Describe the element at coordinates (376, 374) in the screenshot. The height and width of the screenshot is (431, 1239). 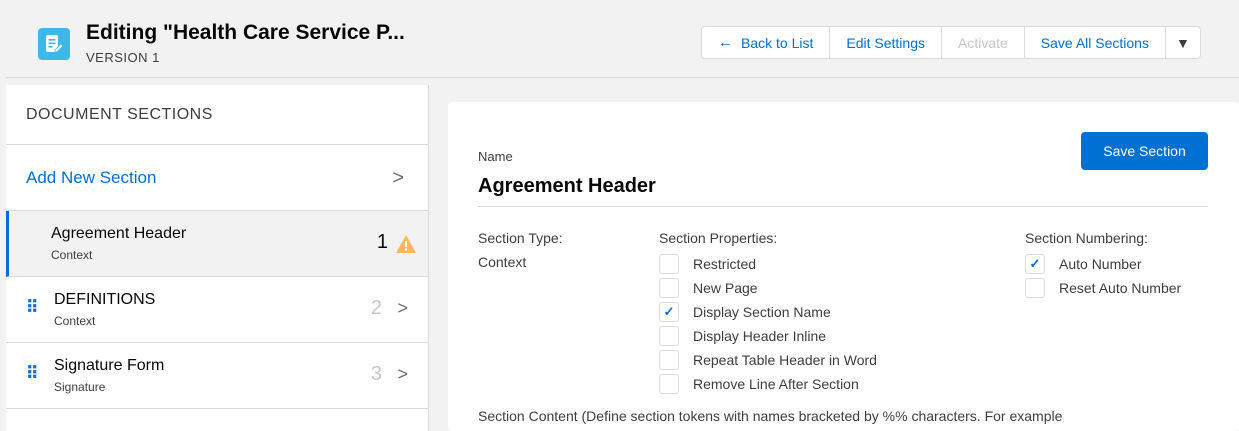
I see `section-number: 3` at that location.